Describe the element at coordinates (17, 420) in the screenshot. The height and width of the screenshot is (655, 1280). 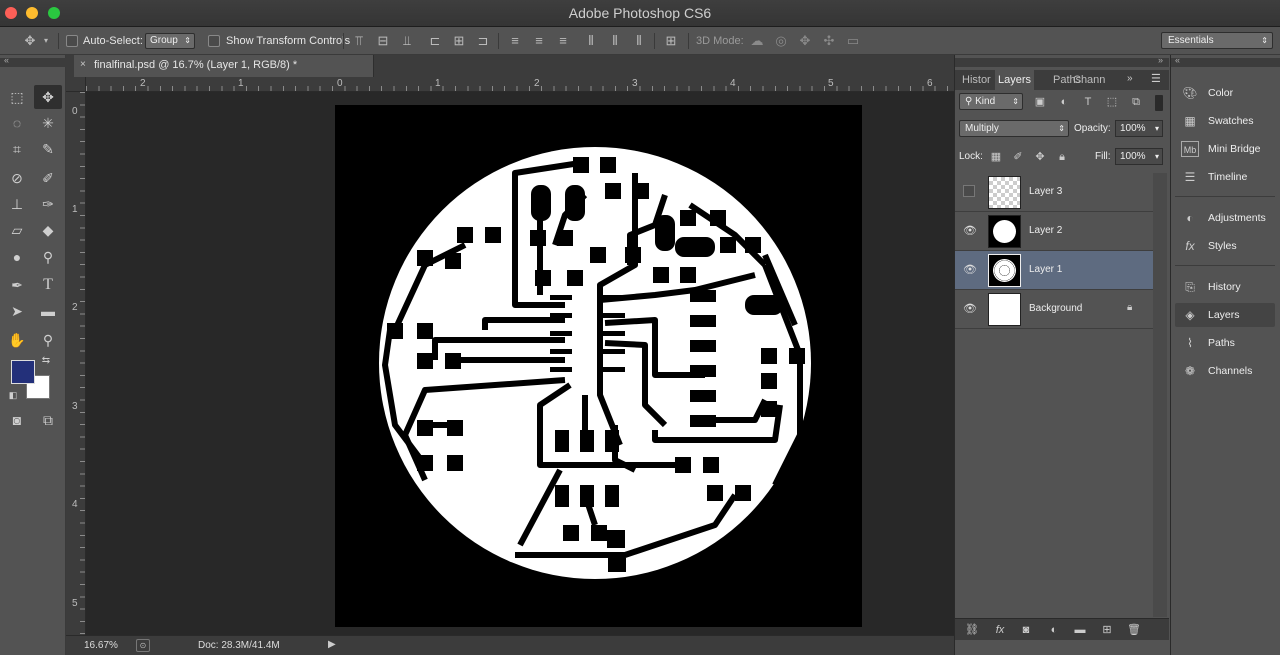
I see `quick-mask-button: ◙` at that location.